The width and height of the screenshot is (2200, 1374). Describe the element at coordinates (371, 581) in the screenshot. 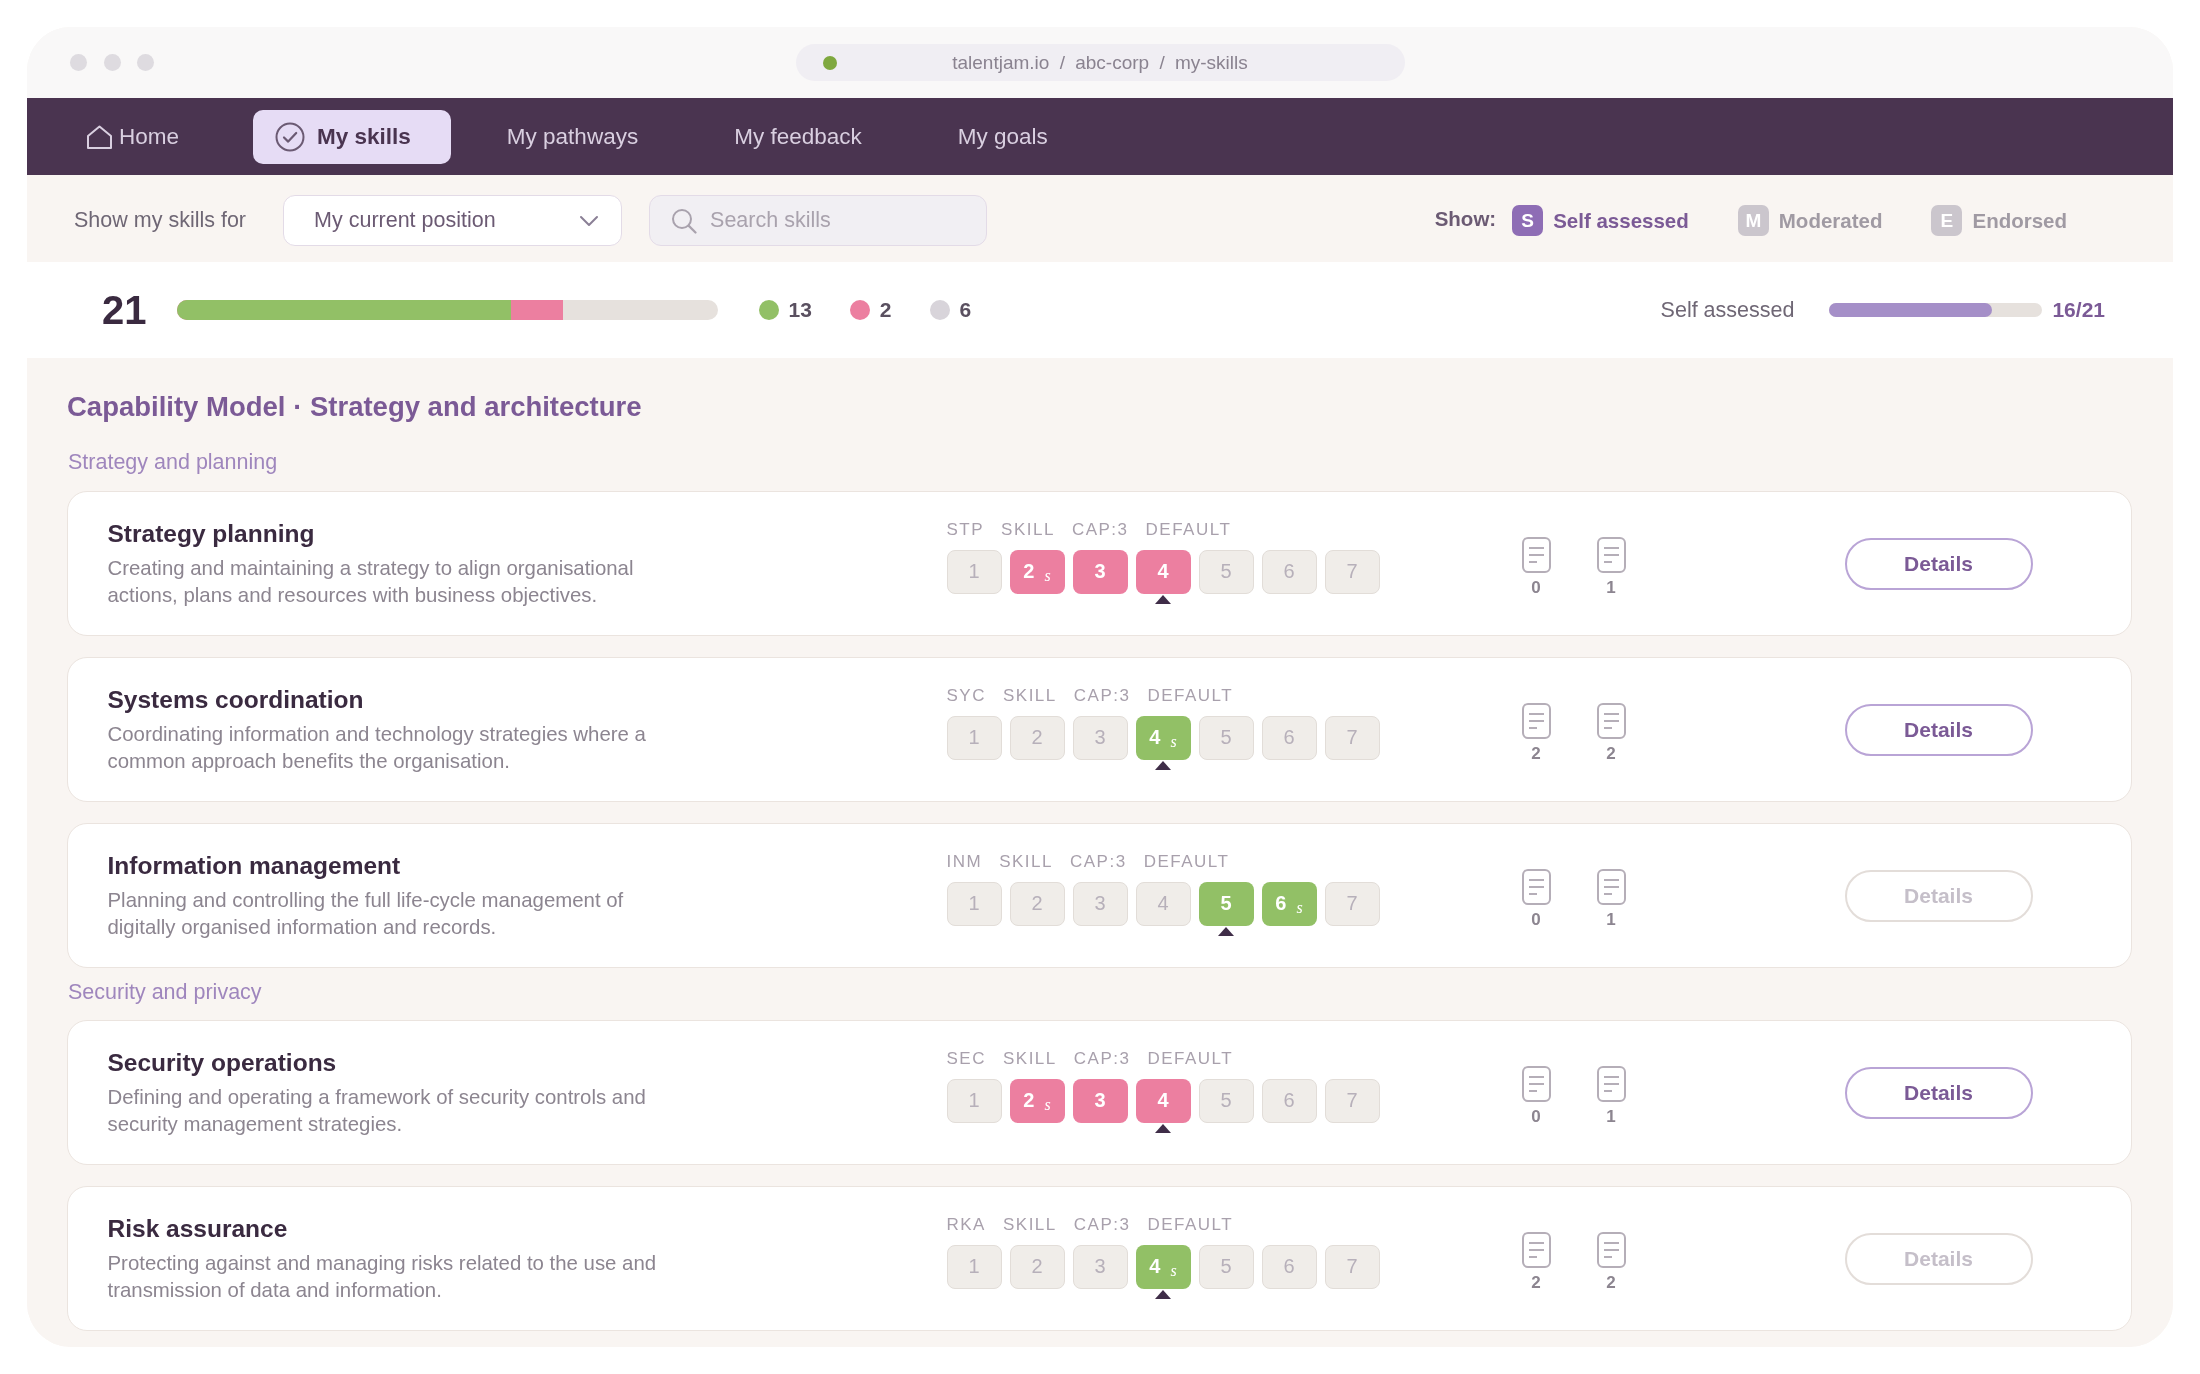

I see `skill-description: Creating and maintaining a strategy to align organisational actions, plans and resources with business objectives.` at that location.